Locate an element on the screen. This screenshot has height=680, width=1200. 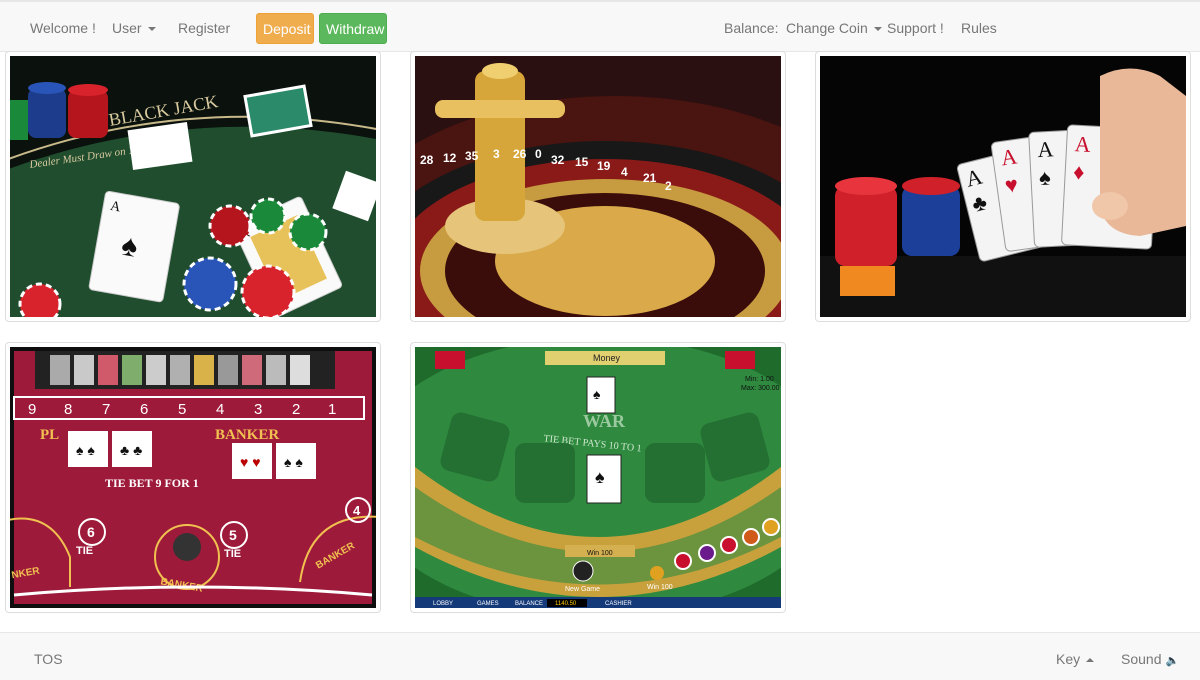
speaker-icon: 🔈 is located at coordinates (1172, 661).